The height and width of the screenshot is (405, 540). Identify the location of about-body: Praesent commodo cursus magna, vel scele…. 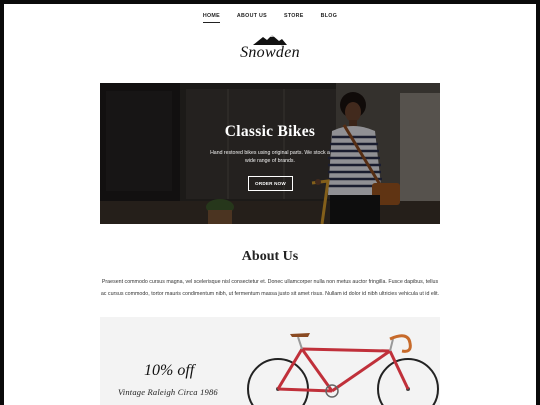
(270, 288).